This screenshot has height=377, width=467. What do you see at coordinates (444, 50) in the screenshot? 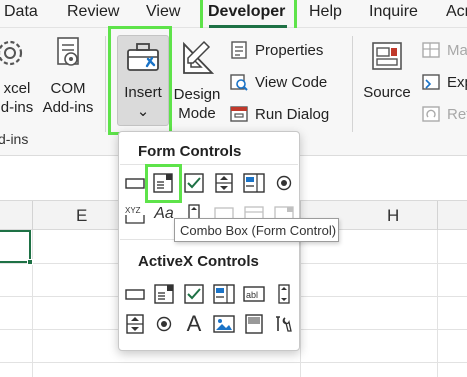
I see `map-properties-button: Ma` at bounding box center [444, 50].